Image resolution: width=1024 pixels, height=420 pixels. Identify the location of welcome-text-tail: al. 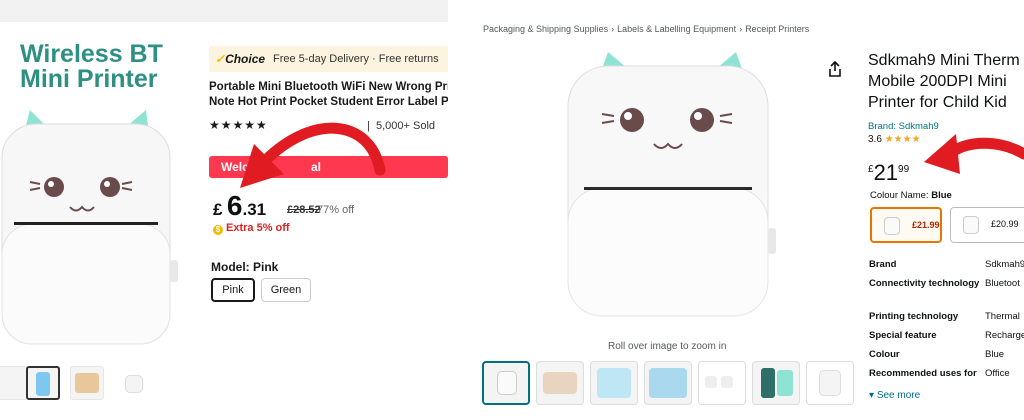
(316, 167).